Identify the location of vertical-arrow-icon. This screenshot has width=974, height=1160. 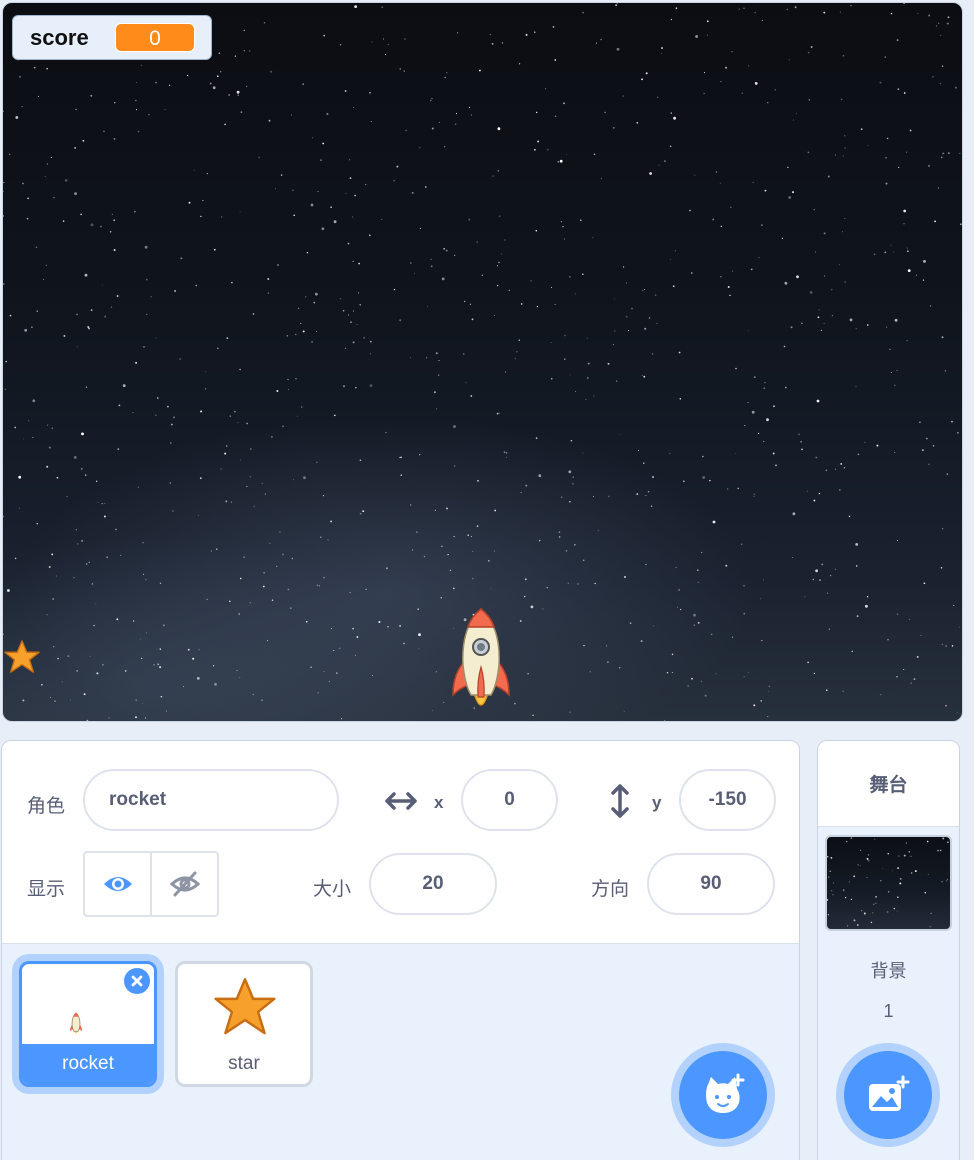
(620, 801).